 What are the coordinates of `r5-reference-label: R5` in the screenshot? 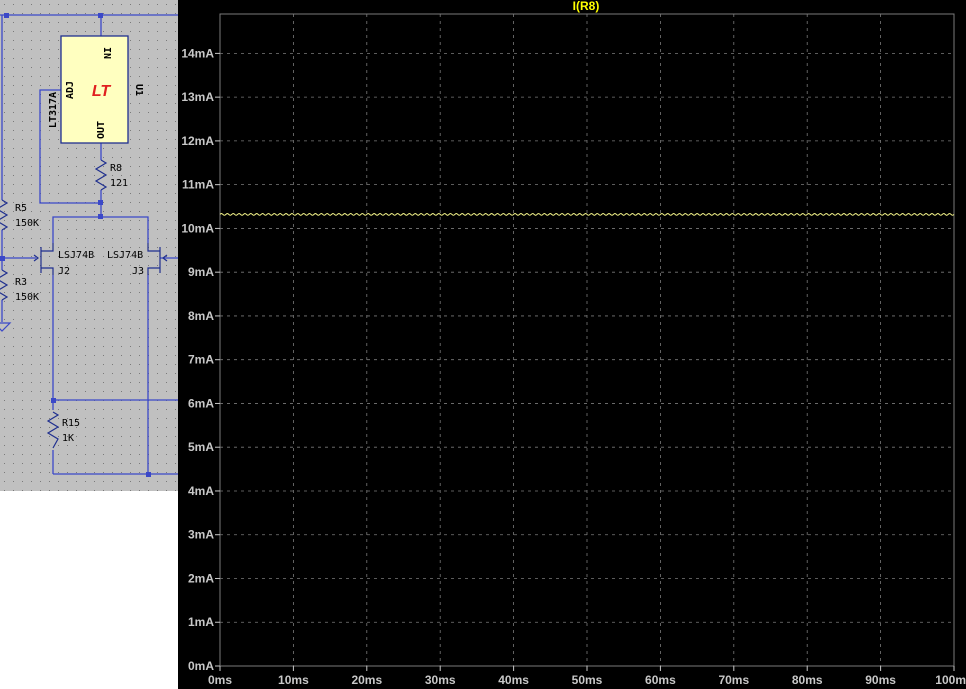 It's located at (21, 208).